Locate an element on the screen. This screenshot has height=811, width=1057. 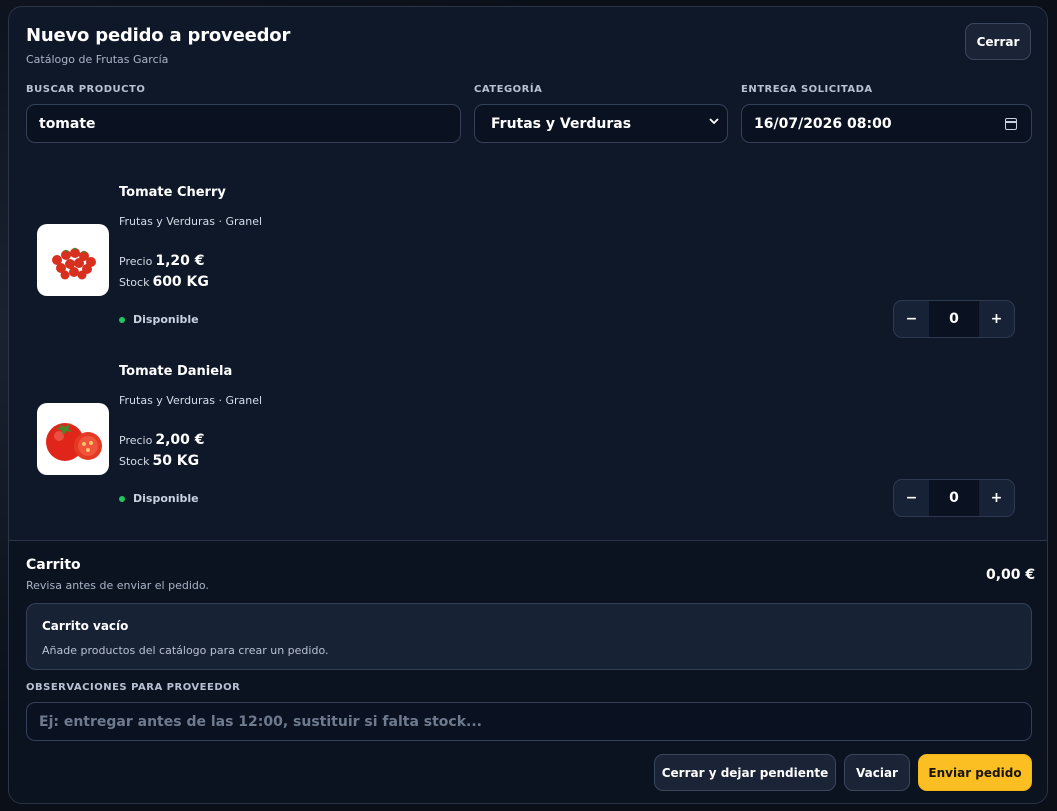
product-stock: Stock 50 KG is located at coordinates (159, 461).